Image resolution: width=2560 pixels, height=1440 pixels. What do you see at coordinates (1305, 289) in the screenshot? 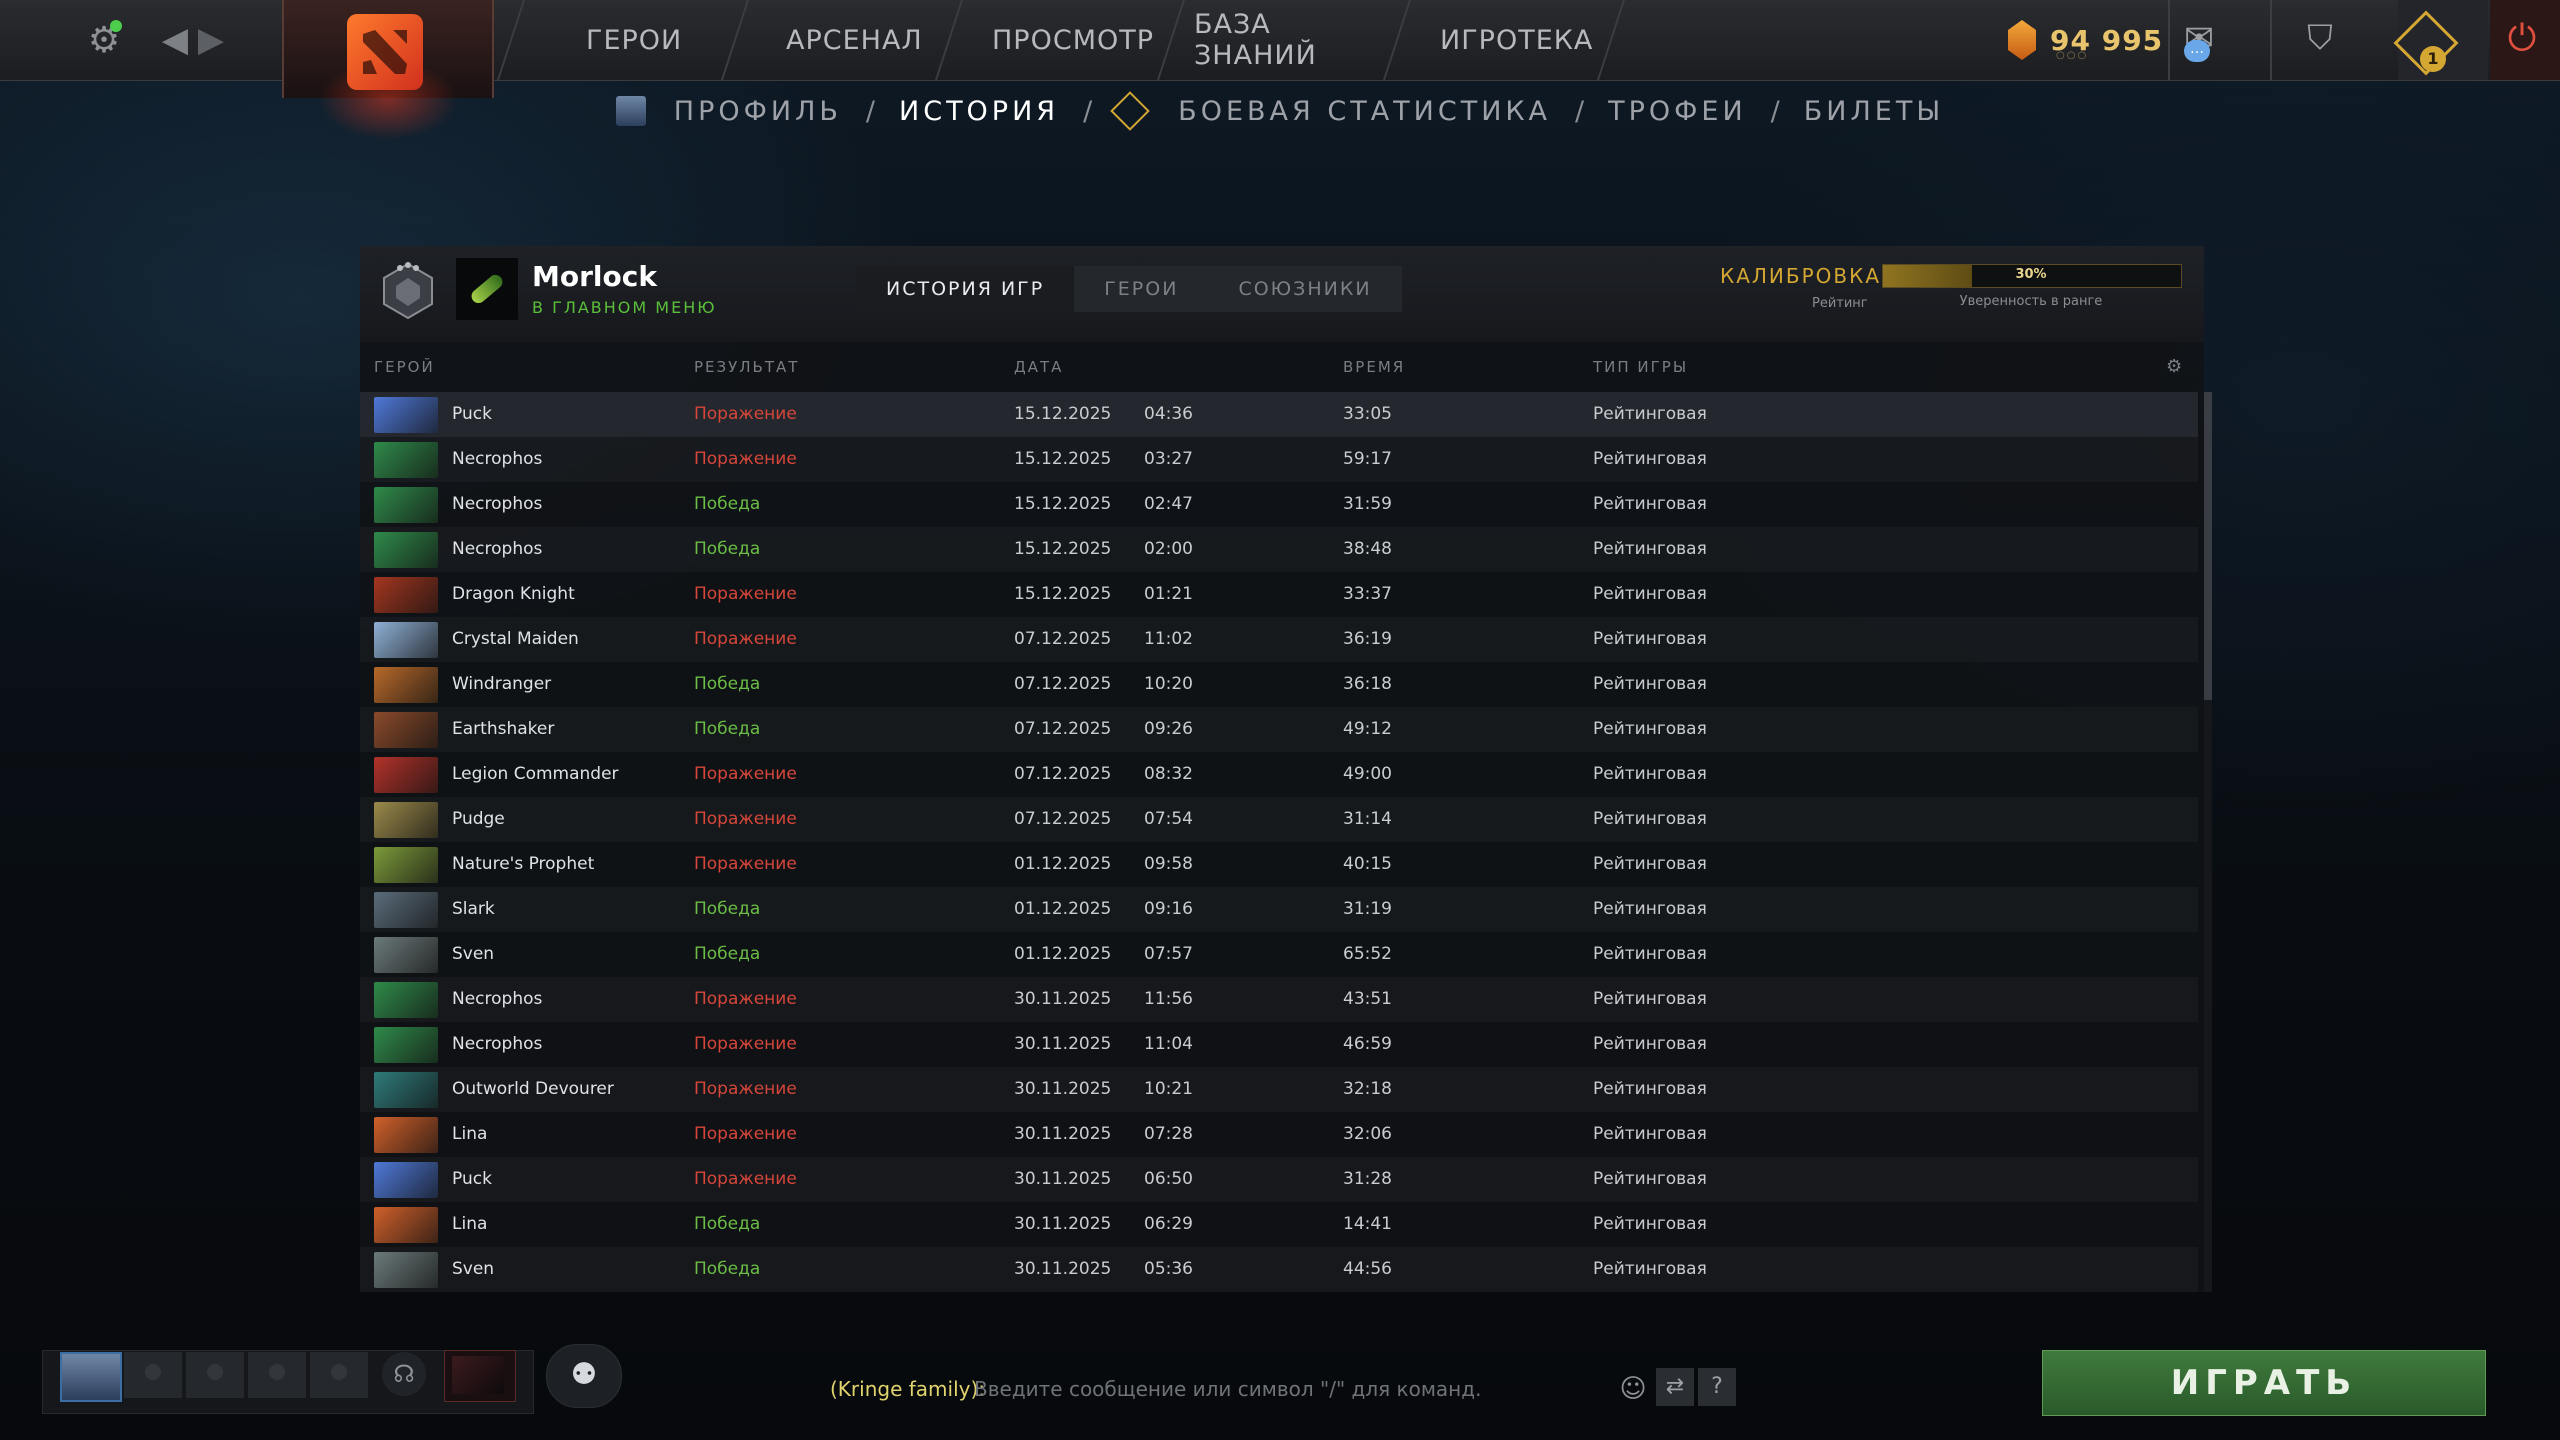
I see `tab-allies: СОЮЗНИКИ` at bounding box center [1305, 289].